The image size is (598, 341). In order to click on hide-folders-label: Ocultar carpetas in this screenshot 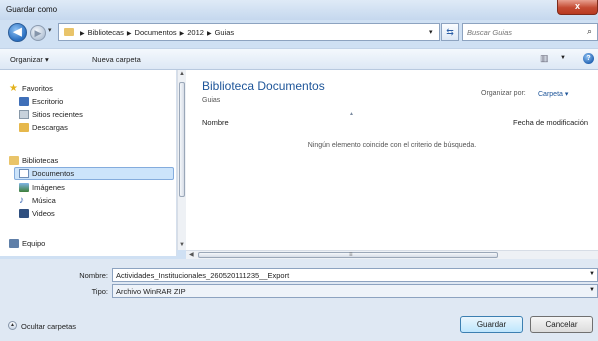, I will do `click(49, 326)`.